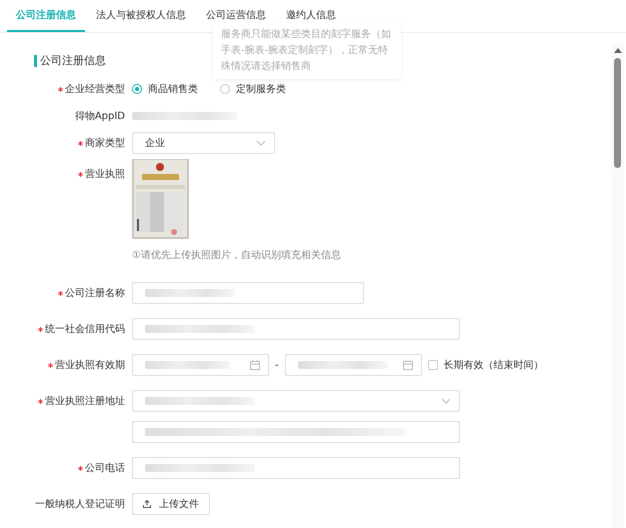  What do you see at coordinates (203, 143) in the screenshot?
I see `select-field: 企业` at bounding box center [203, 143].